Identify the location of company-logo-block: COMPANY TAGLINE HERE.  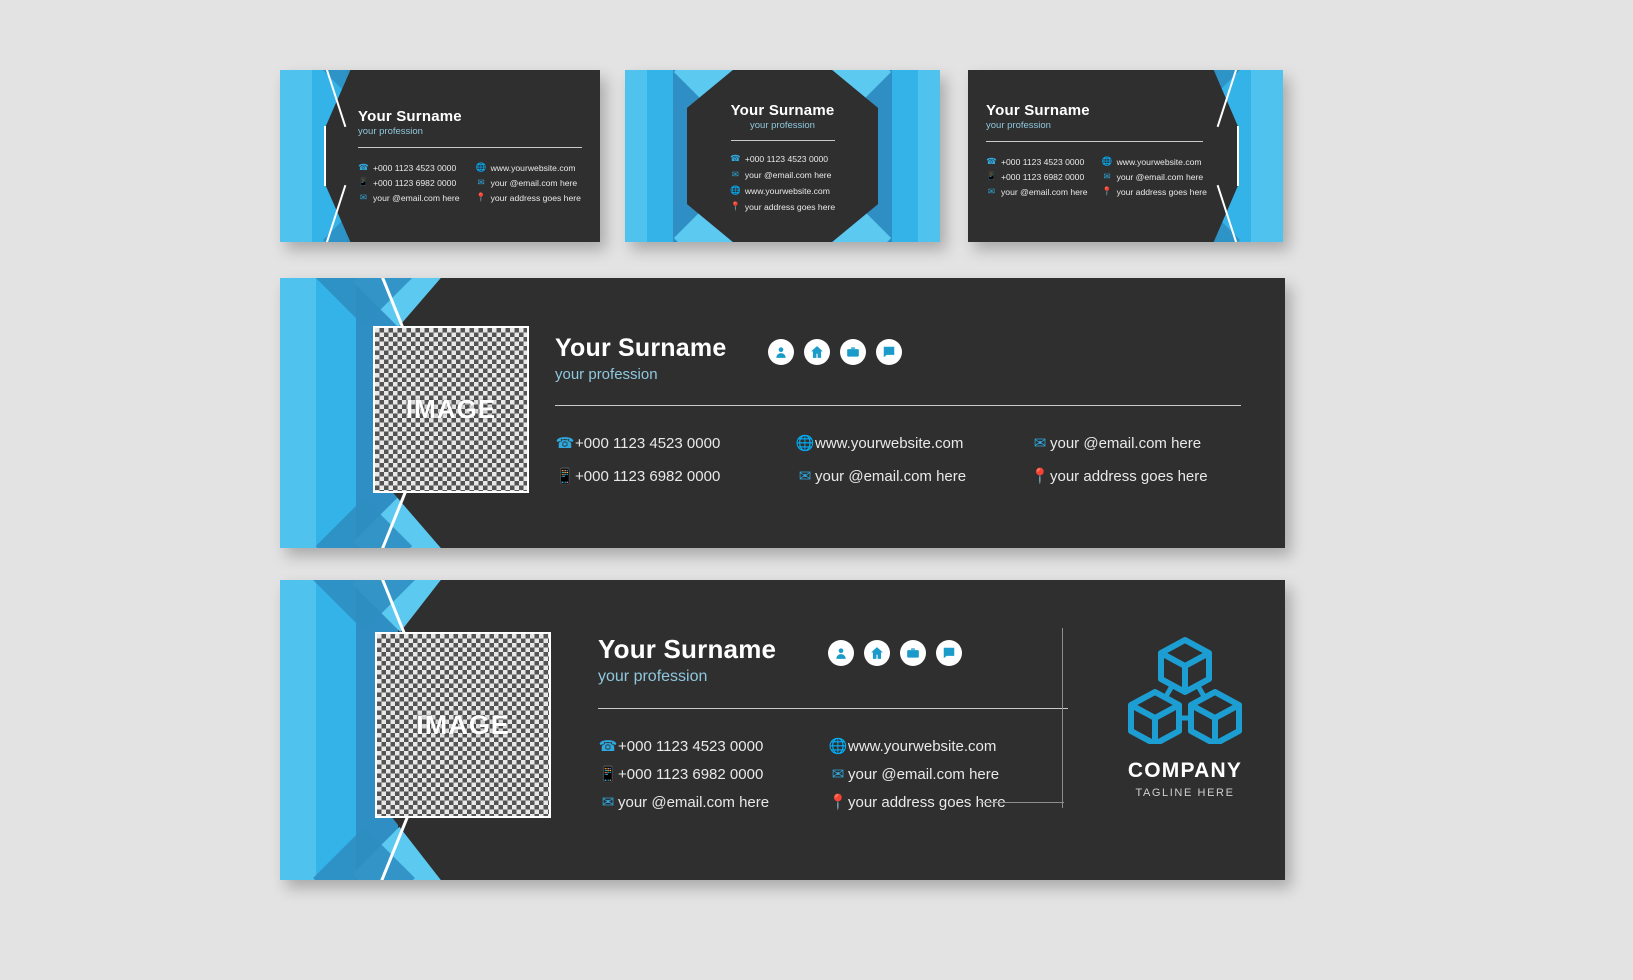
(1185, 716).